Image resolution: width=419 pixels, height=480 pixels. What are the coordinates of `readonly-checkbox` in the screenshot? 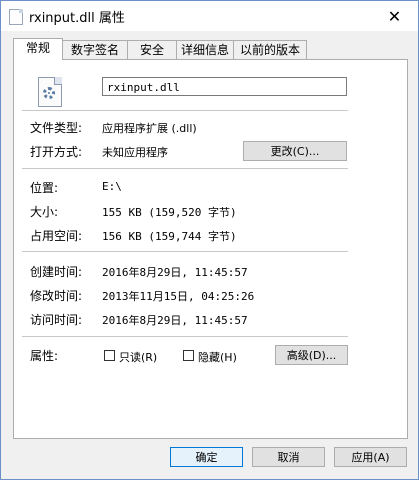 It's located at (109, 355).